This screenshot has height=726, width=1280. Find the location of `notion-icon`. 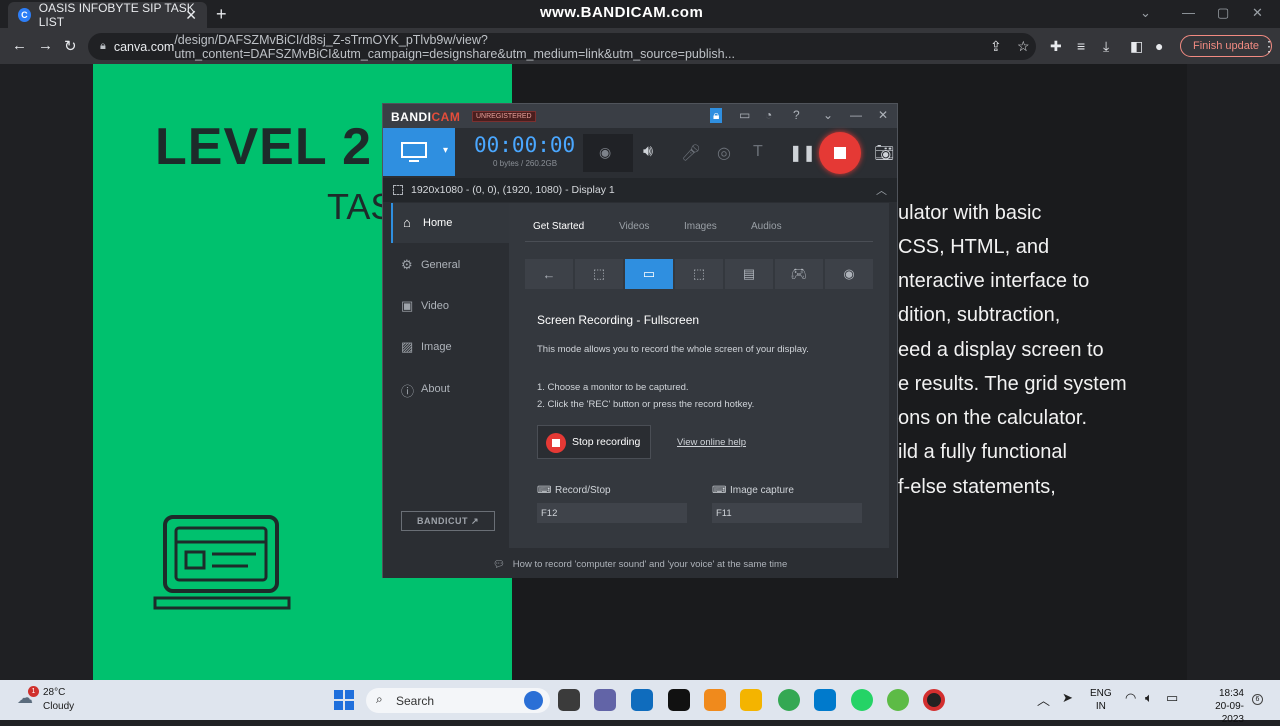

notion-icon is located at coordinates (679, 700).